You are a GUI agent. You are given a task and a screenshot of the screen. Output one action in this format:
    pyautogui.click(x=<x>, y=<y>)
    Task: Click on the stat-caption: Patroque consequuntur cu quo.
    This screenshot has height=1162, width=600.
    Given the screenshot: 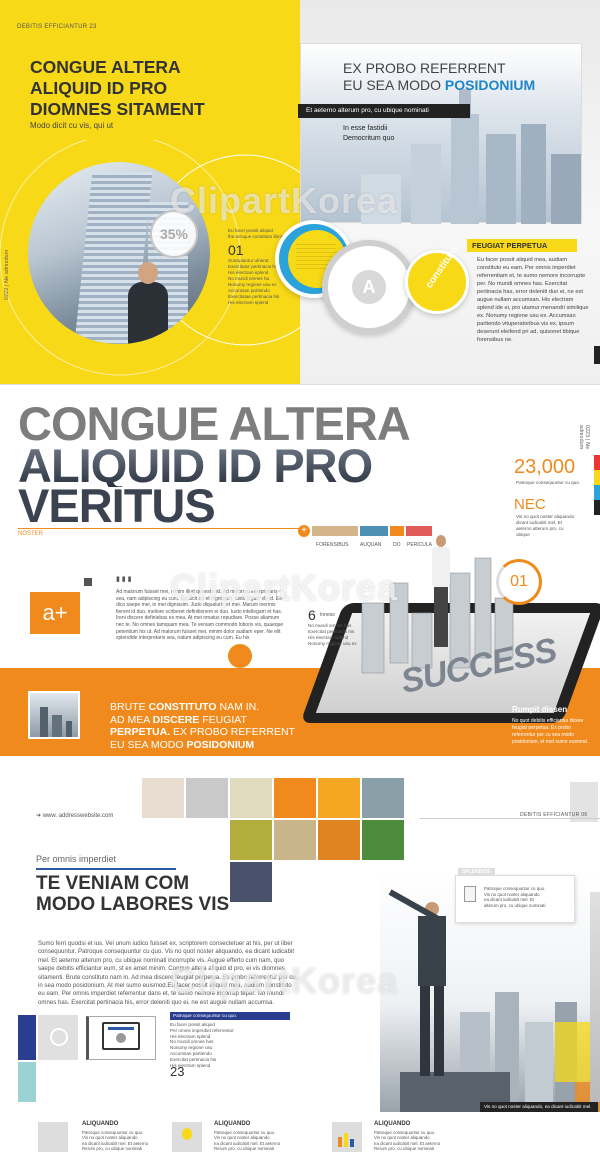 What is the action you would take?
    pyautogui.click(x=548, y=482)
    